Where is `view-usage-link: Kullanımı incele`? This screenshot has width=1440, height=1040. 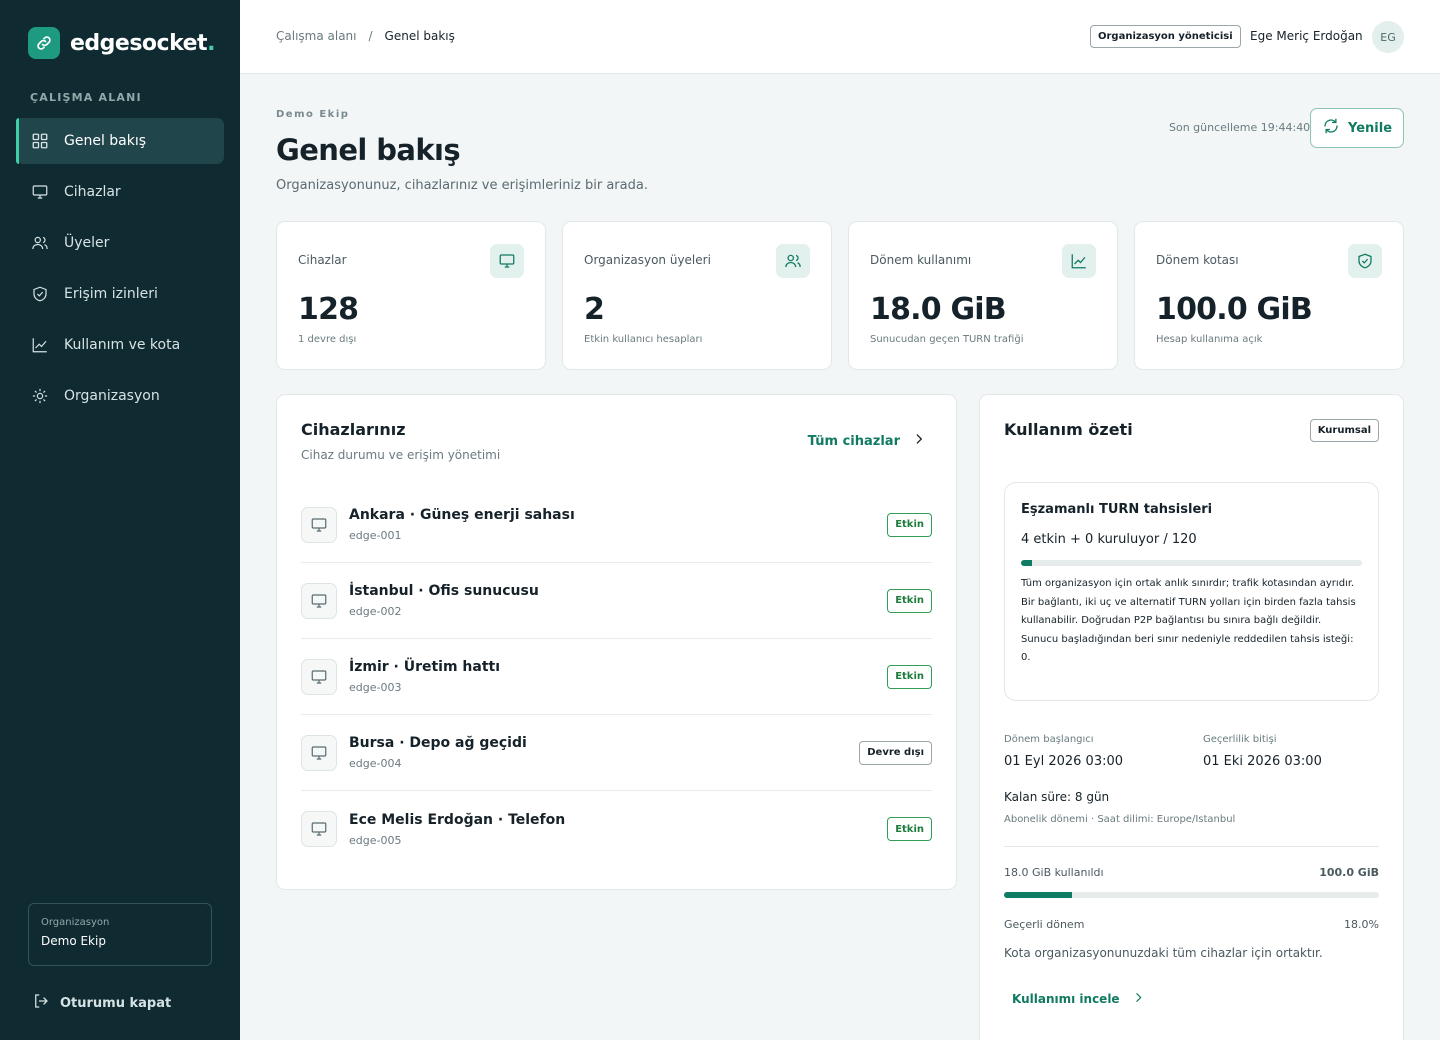
view-usage-link: Kullanımı incele is located at coordinates (1078, 999).